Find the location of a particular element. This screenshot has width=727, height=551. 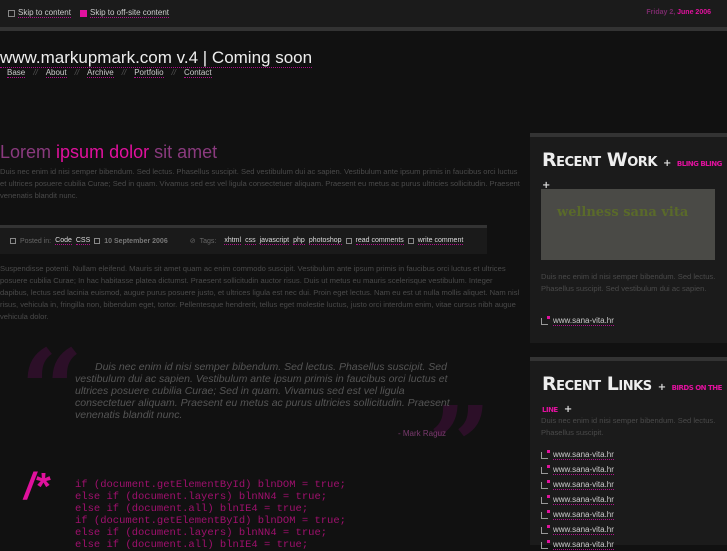

skip-content-text: Skip to content is located at coordinates (44, 13).